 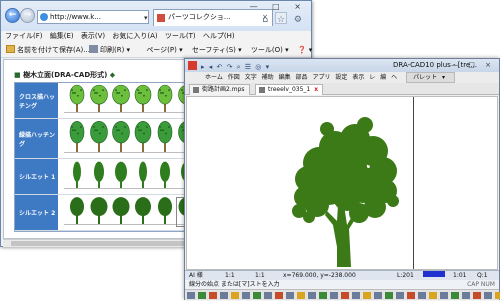 I want to click on cad-menu-help: ヘ, so click(x=394, y=77).